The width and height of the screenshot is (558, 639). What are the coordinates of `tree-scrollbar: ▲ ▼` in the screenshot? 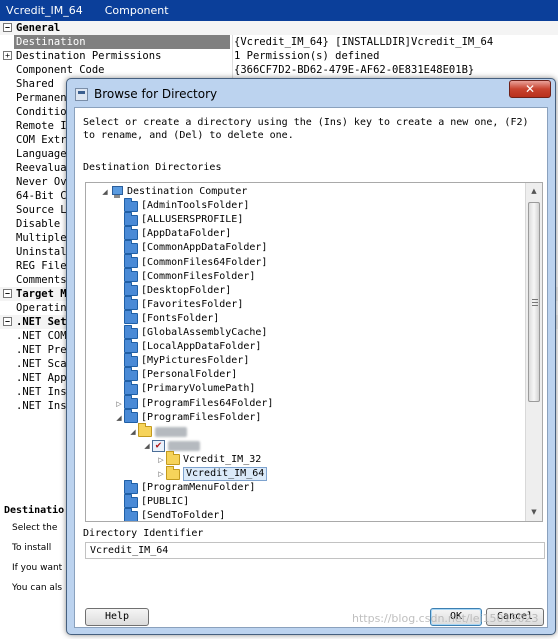 It's located at (533, 352).